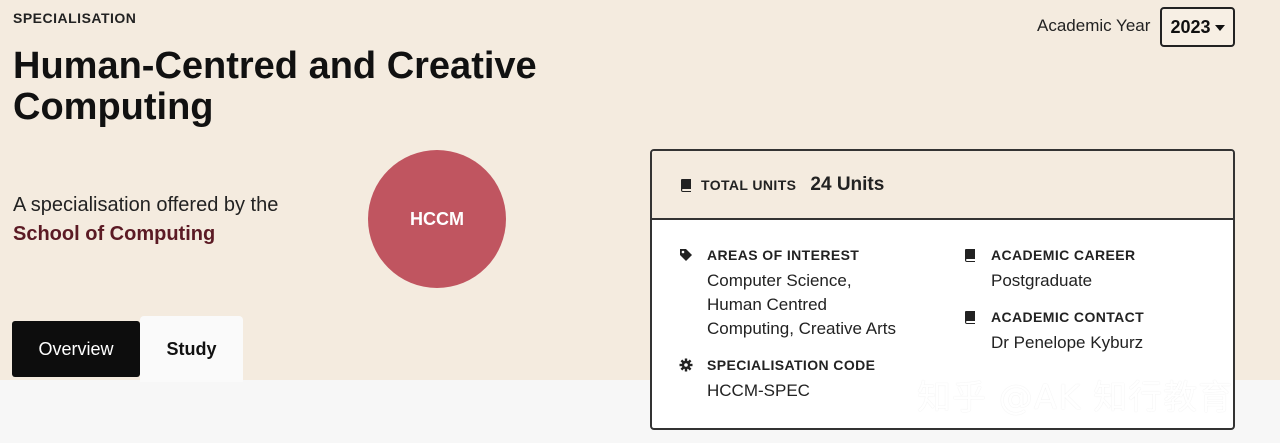  Describe the element at coordinates (686, 255) in the screenshot. I see `tag-icon` at that location.